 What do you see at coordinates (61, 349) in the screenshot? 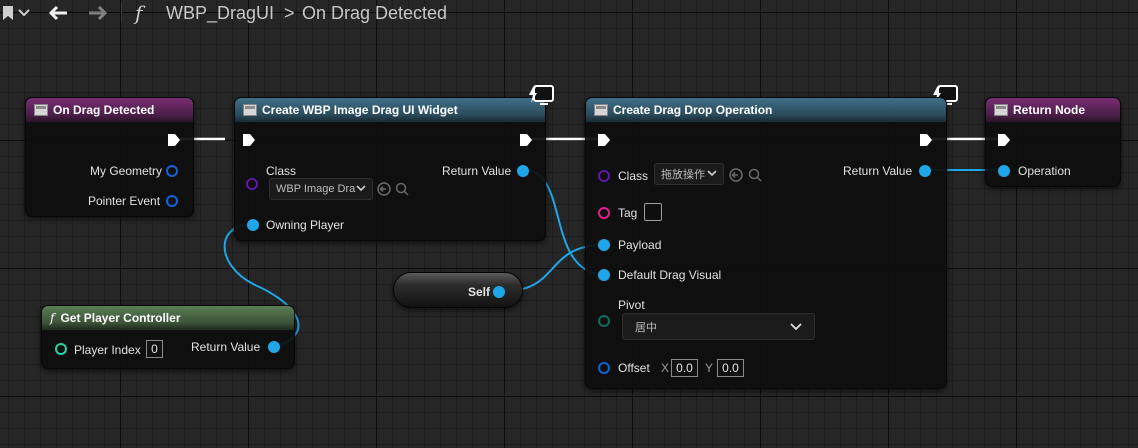
I see `player-index-pin` at bounding box center [61, 349].